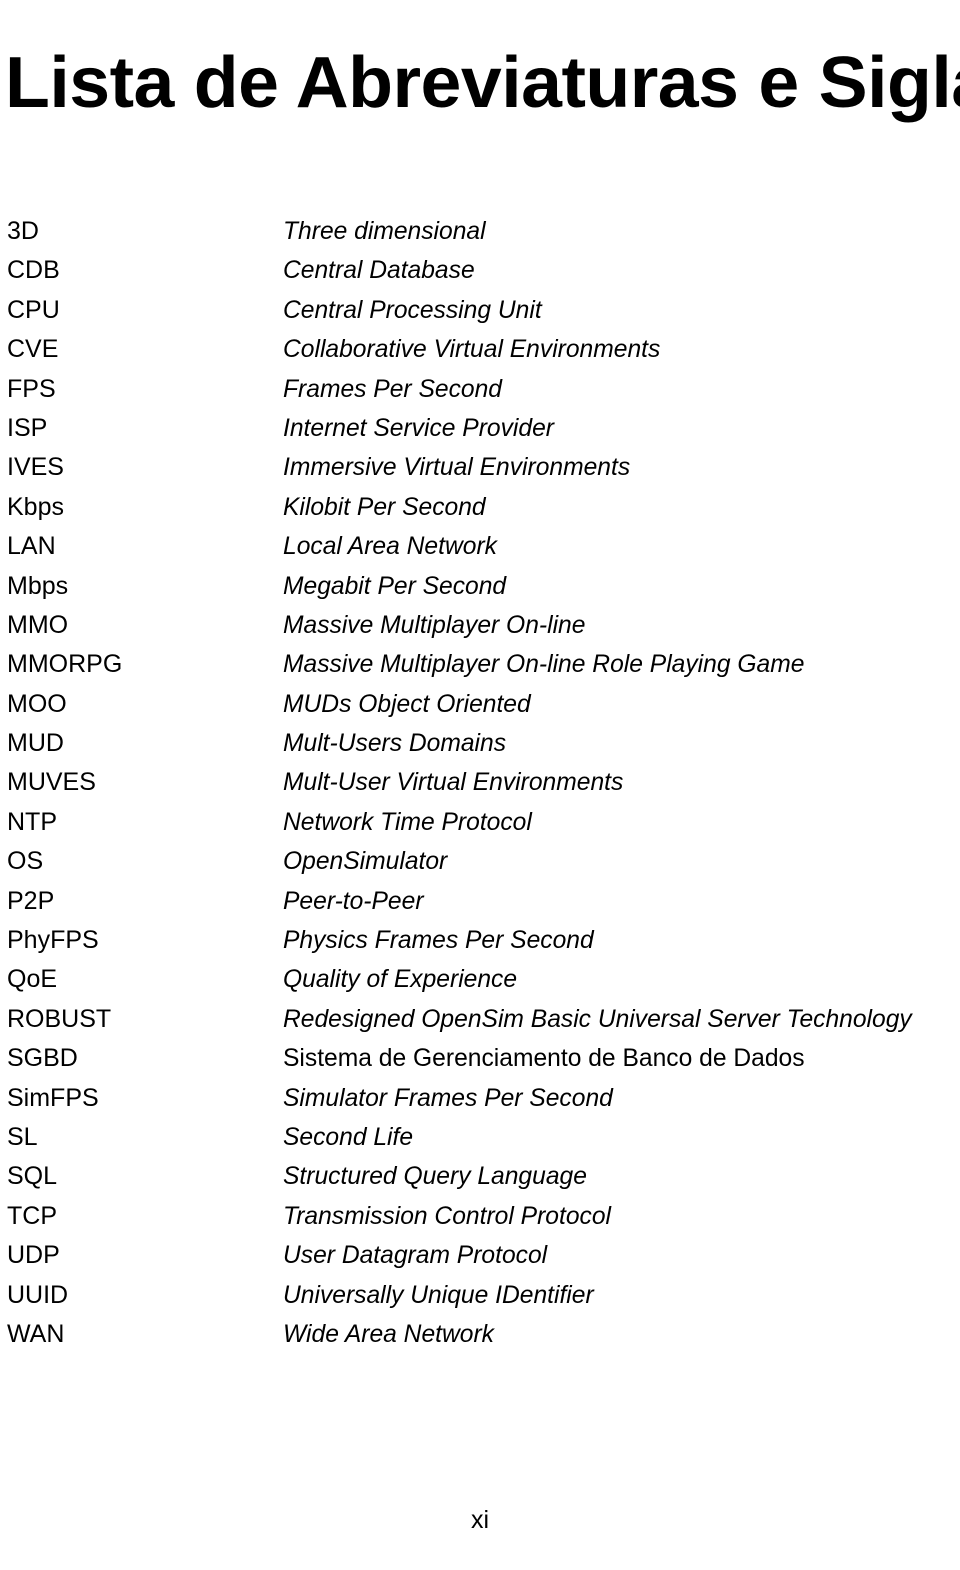 The image size is (960, 1570). I want to click on abbreviation-term: NTP, so click(32, 821).